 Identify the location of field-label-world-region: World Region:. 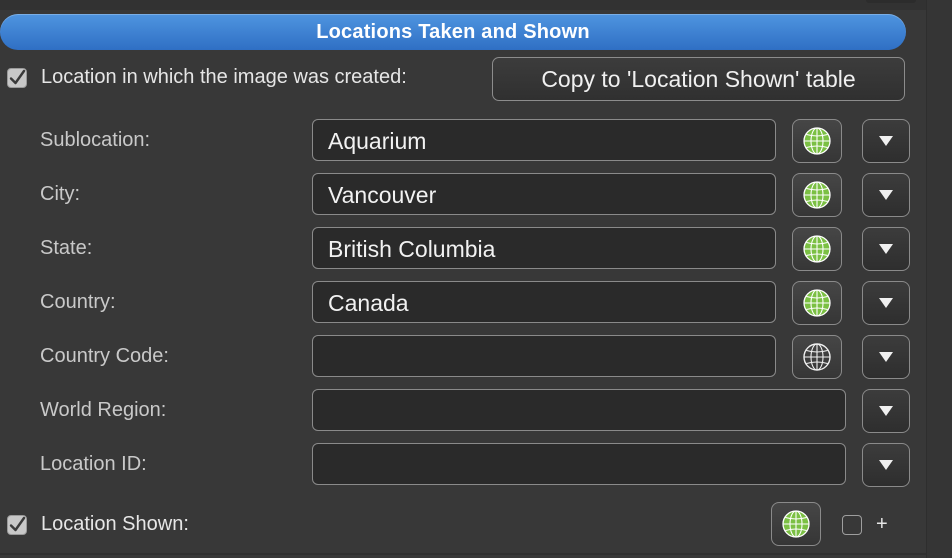
(103, 410).